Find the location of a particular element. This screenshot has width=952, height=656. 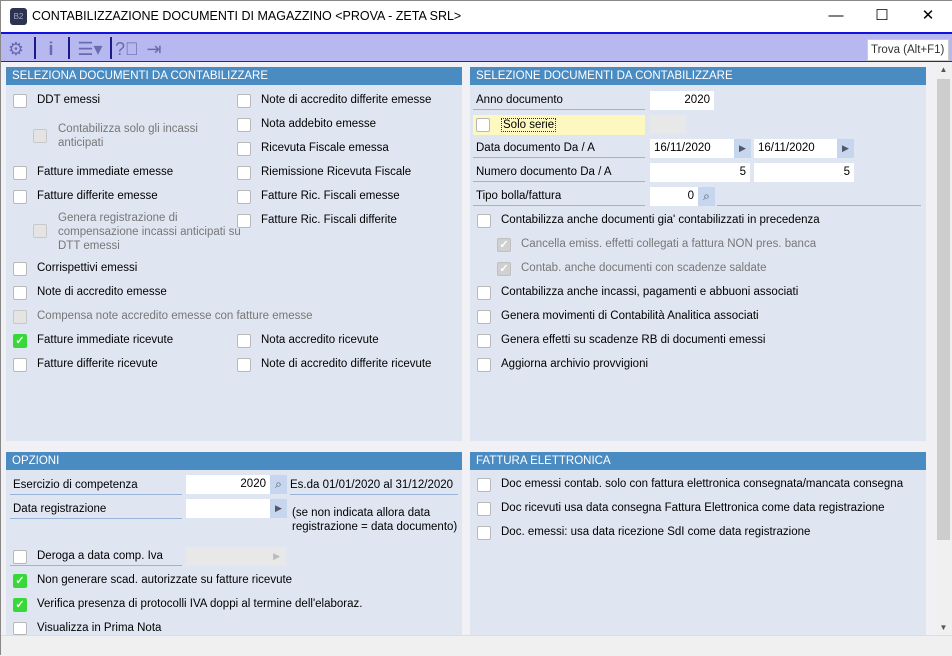

data-label: Data documento Da / A is located at coordinates (559, 149).